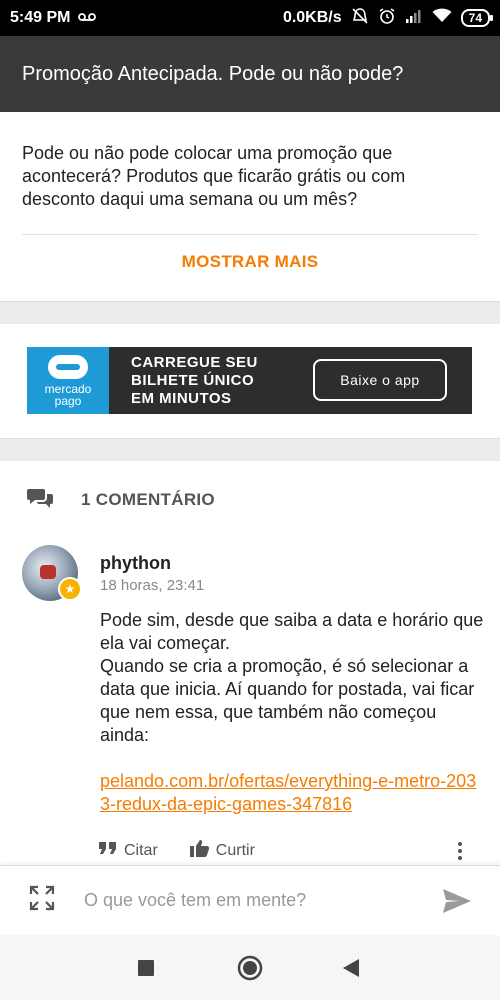  Describe the element at coordinates (199, 850) in the screenshot. I see `thumbs-up-icon` at that location.